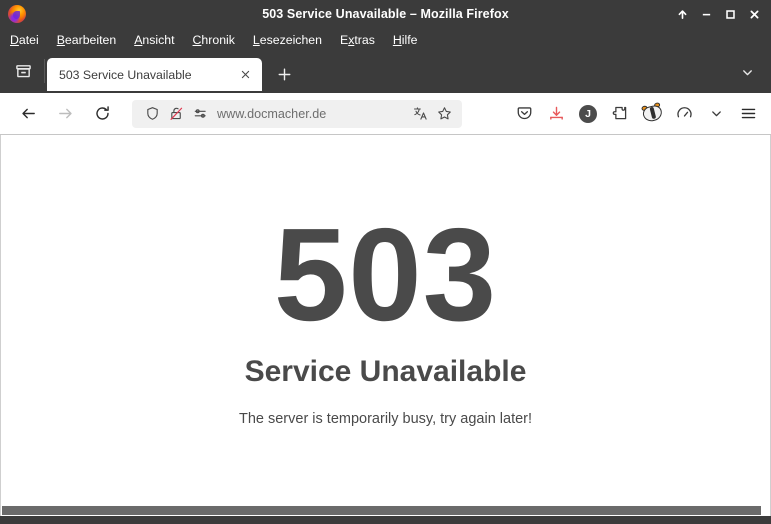 The width and height of the screenshot is (771, 524). Describe the element at coordinates (102, 114) in the screenshot. I see `reload-button` at that location.